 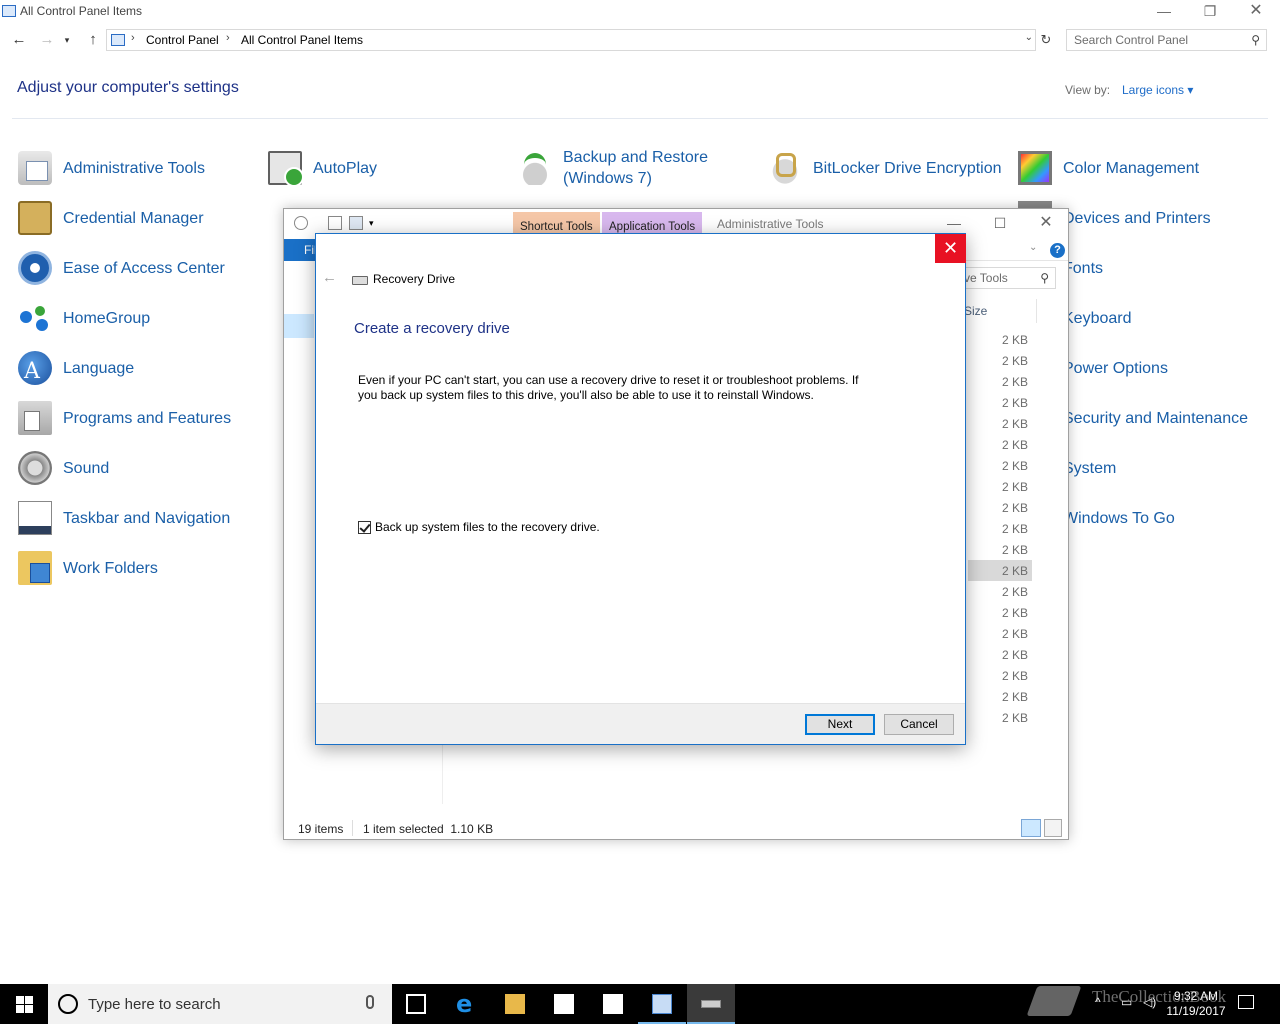 What do you see at coordinates (1115, 368) in the screenshot?
I see `item-label: Power Options` at bounding box center [1115, 368].